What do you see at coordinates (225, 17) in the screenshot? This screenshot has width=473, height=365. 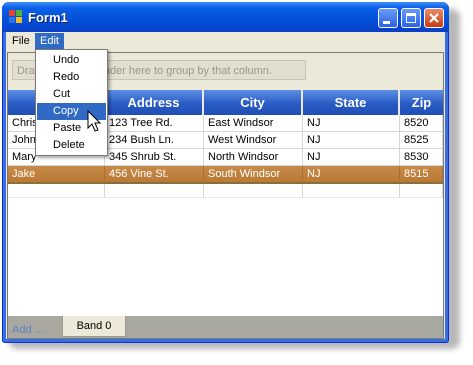 I see `title-bar: Form1` at bounding box center [225, 17].